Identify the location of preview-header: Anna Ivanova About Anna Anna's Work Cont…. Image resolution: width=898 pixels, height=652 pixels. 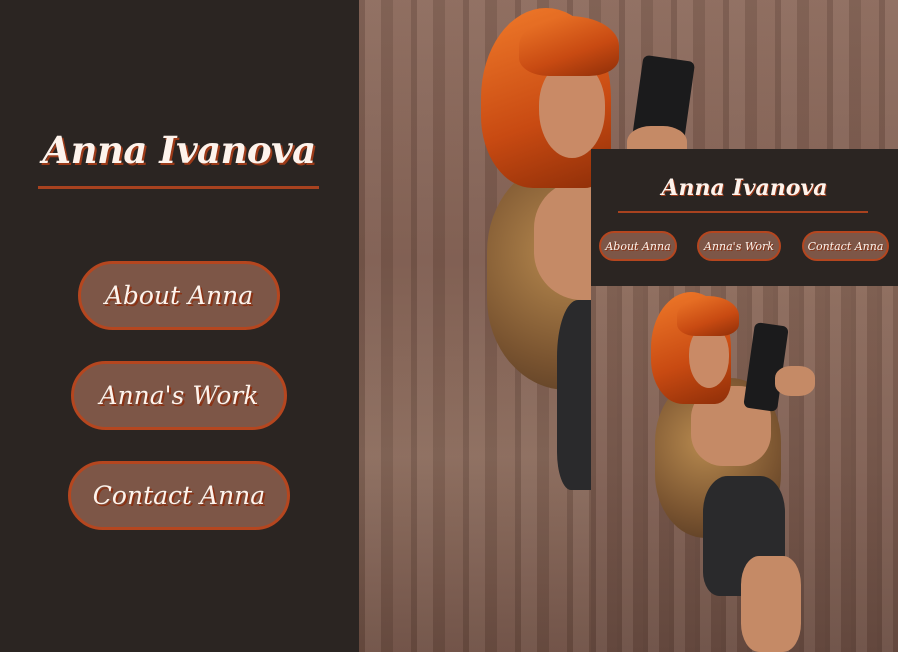
(744, 217).